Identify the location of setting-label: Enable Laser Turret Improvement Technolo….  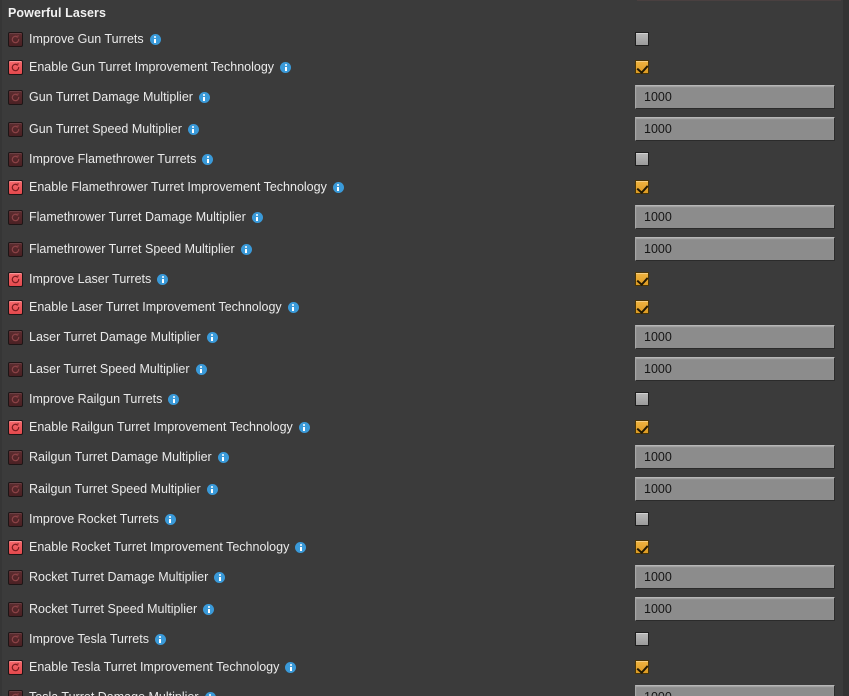
(155, 306).